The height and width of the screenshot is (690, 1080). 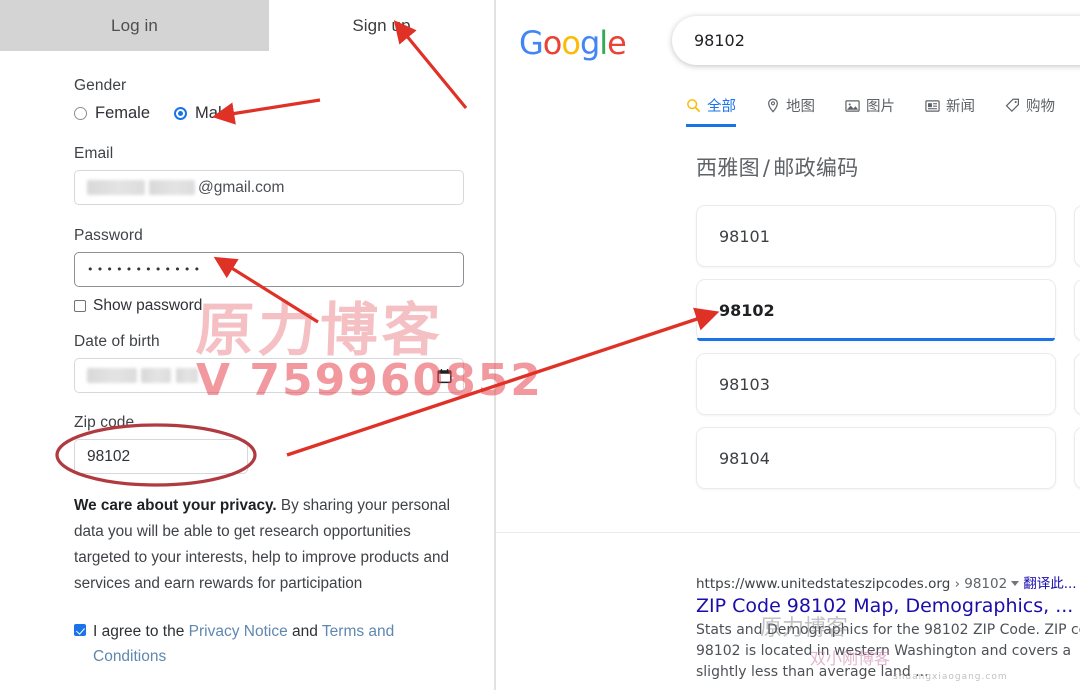 What do you see at coordinates (161, 457) in the screenshot?
I see `zip-code-input: 98102` at bounding box center [161, 457].